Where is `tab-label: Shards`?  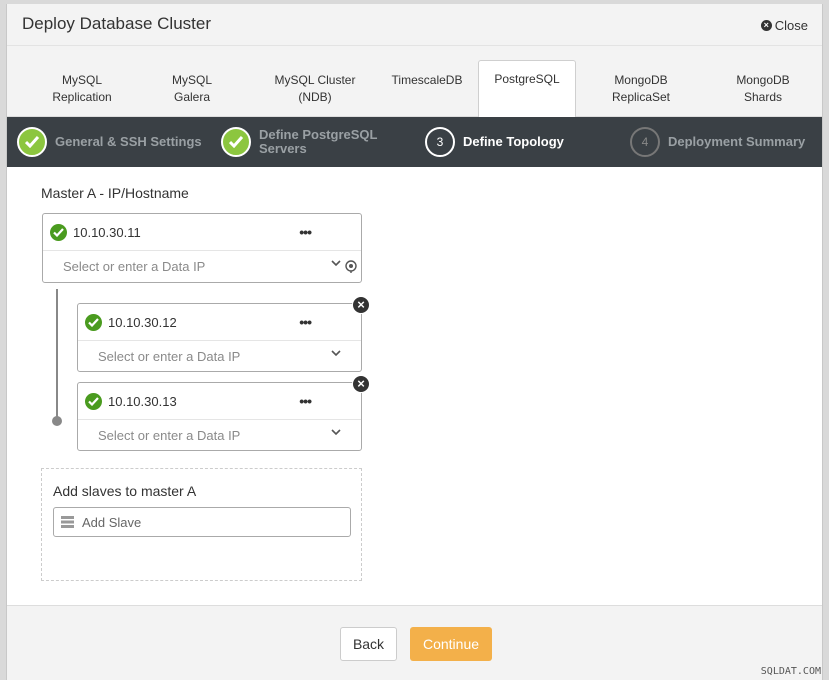 tab-label: Shards is located at coordinates (763, 97).